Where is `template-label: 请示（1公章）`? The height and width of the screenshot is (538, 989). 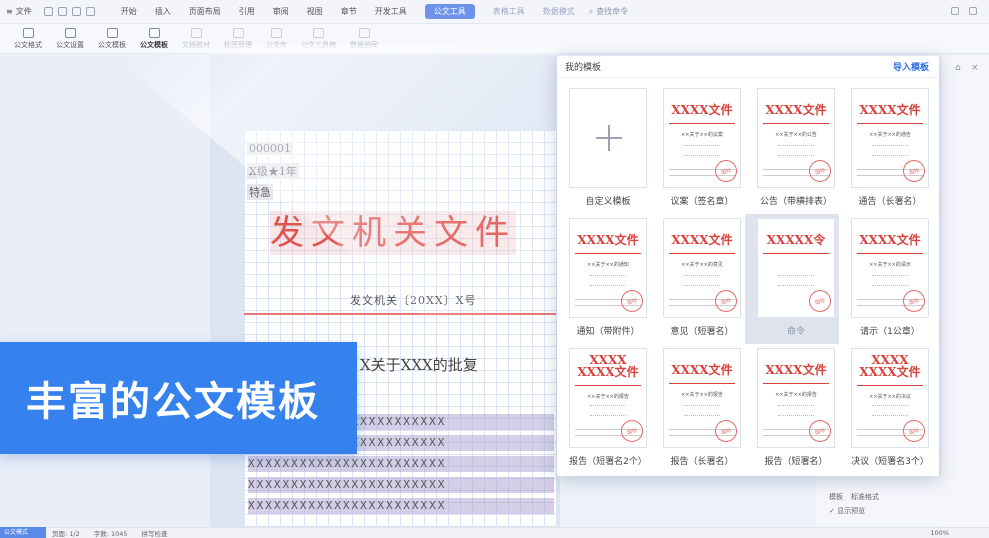 template-label: 请示（1公章） is located at coordinates (890, 332).